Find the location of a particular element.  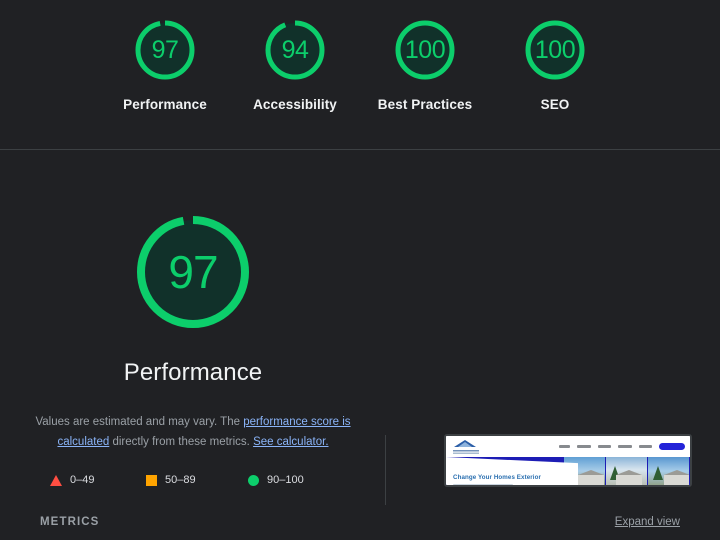

performance-title: Performance is located at coordinates (193, 372).